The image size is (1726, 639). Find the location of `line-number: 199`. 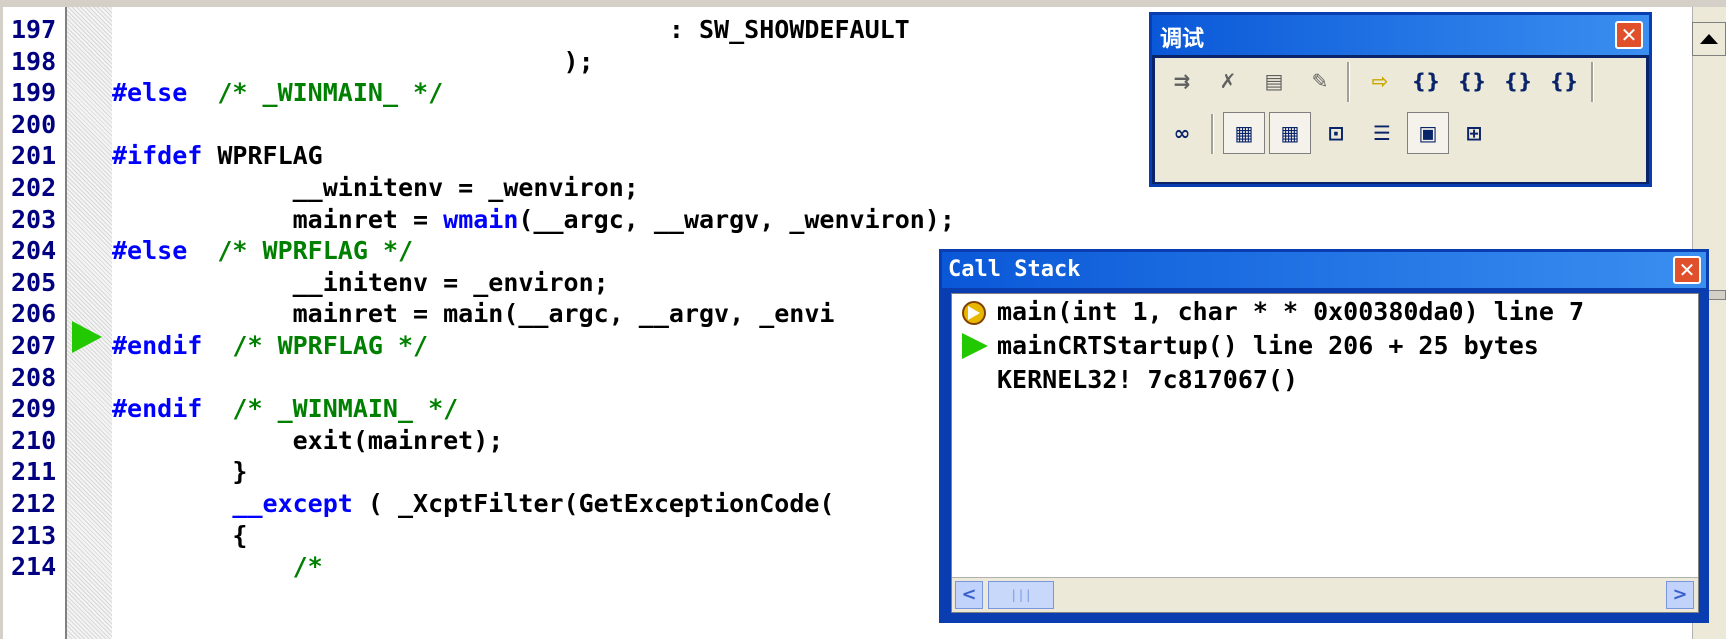

line-number: 199 is located at coordinates (34, 93).